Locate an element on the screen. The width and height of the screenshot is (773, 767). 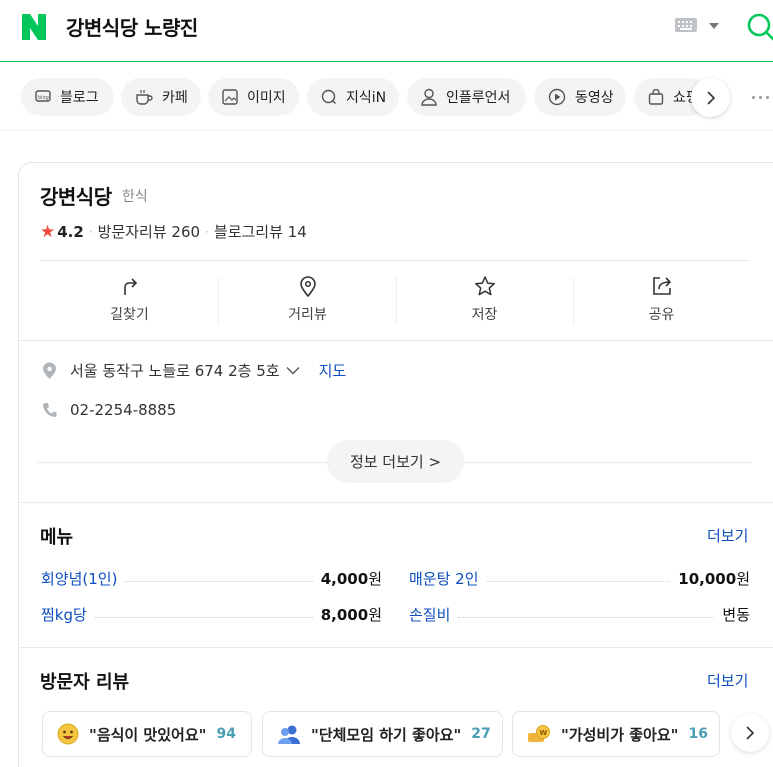
rating-score: 4.2 is located at coordinates (70, 231).